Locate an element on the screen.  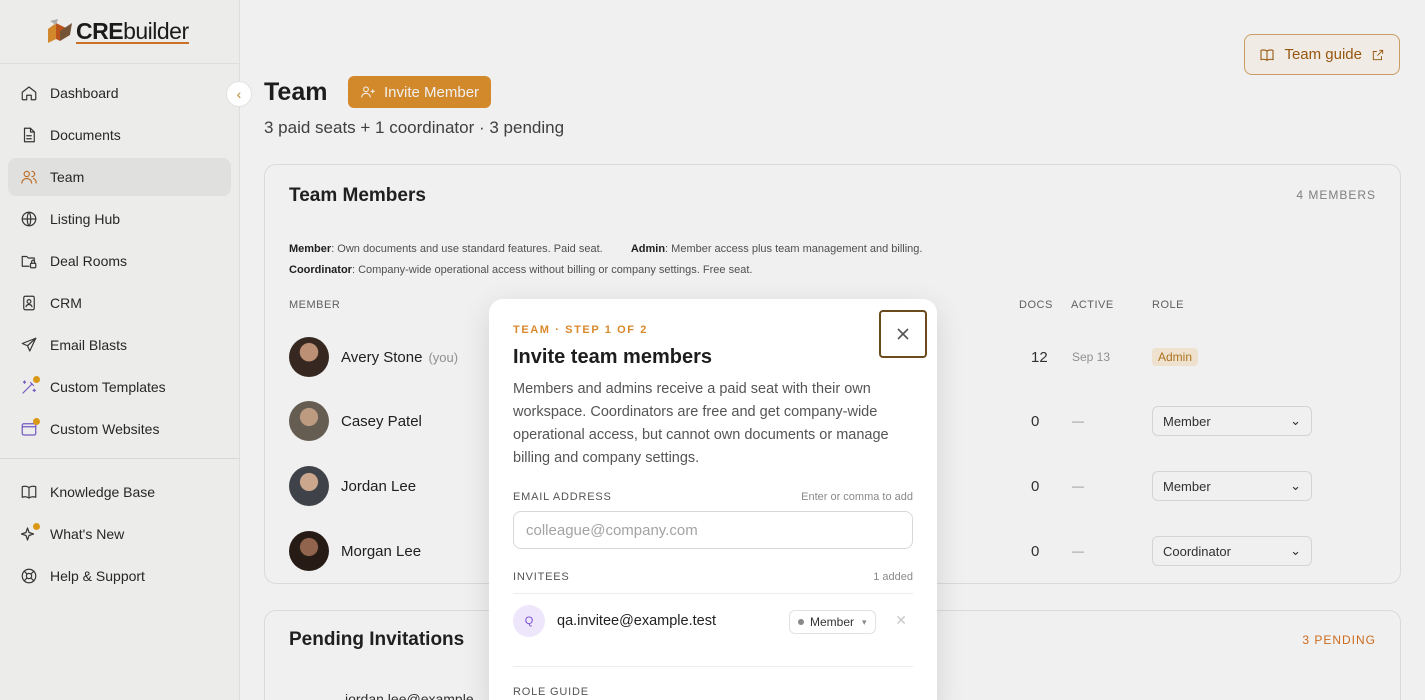
remove-invitee-button: ✕ is located at coordinates (901, 620).